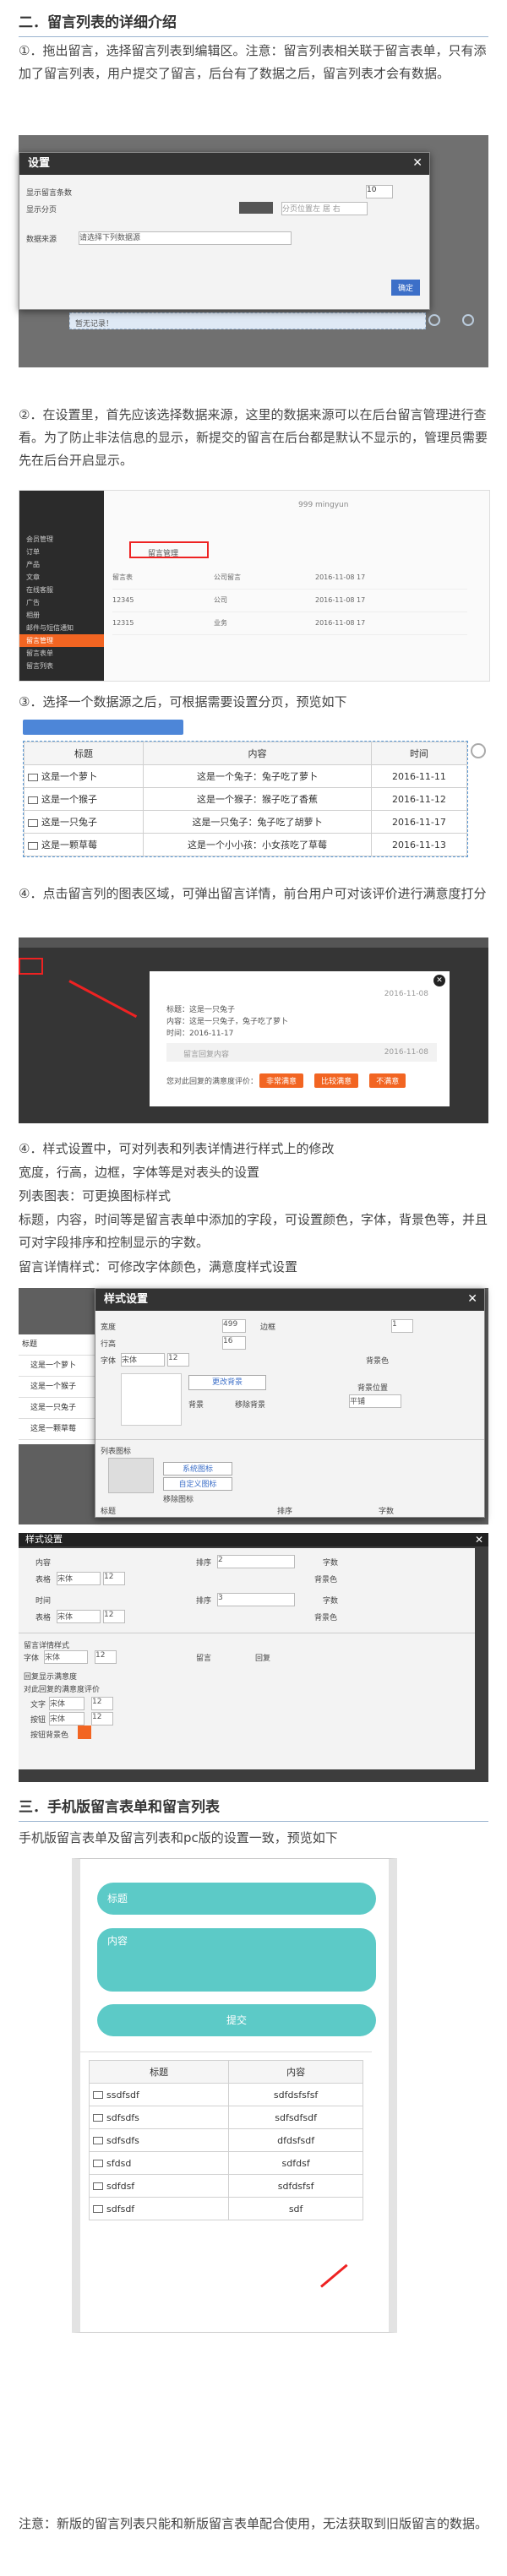  What do you see at coordinates (225, 2208) in the screenshot?
I see `table-row: sdfsdf sdf` at bounding box center [225, 2208].